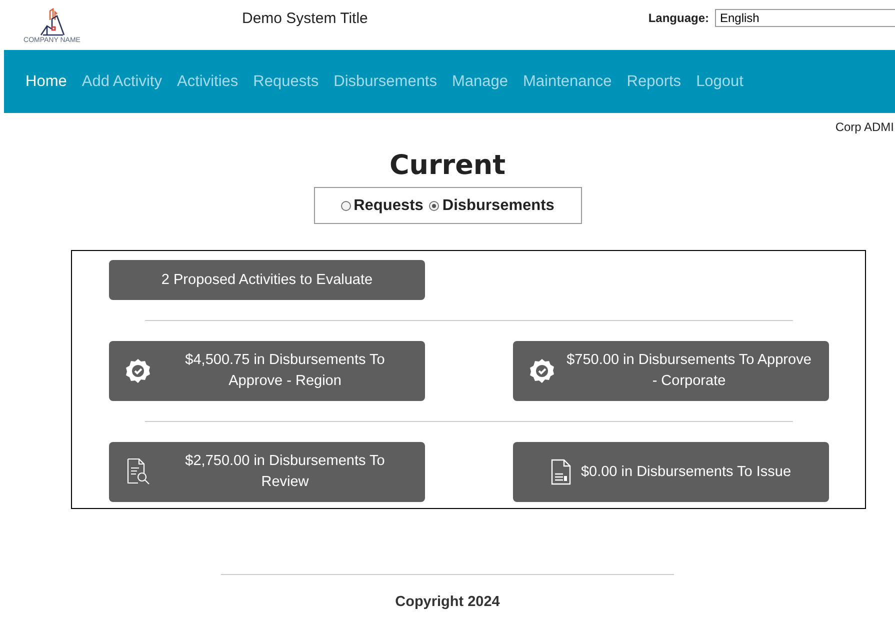 This screenshot has width=895, height=634. Describe the element at coordinates (305, 18) in the screenshot. I see `system-title: Demo System Title` at that location.